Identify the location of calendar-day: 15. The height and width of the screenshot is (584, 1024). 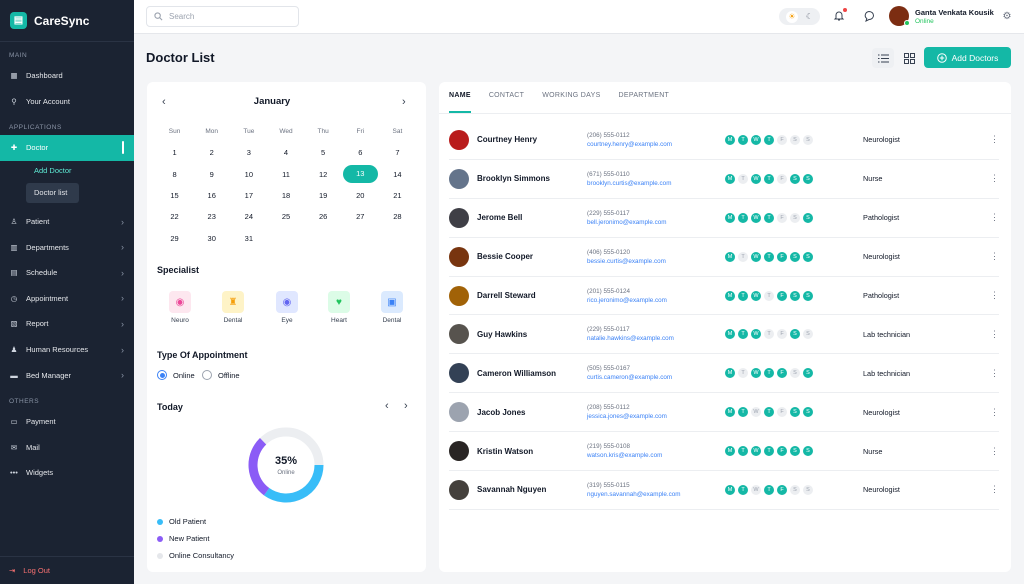
(174, 195).